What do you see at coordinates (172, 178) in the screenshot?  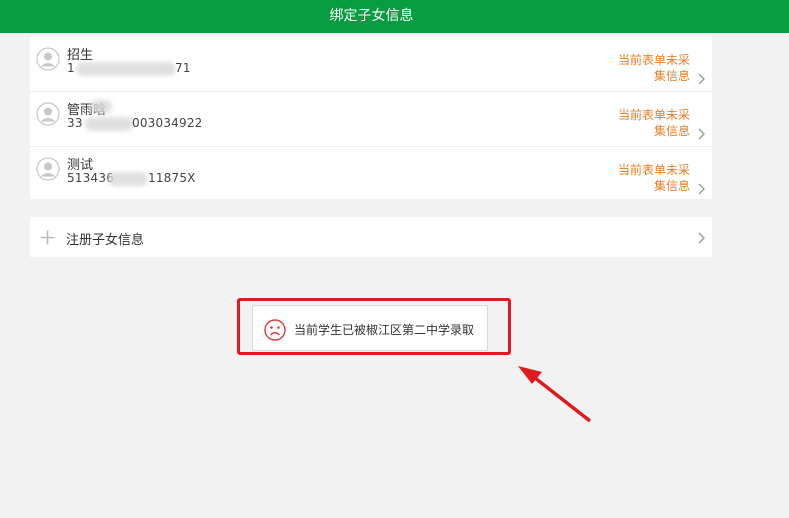 I see `child-id-suffix: 11875X` at bounding box center [172, 178].